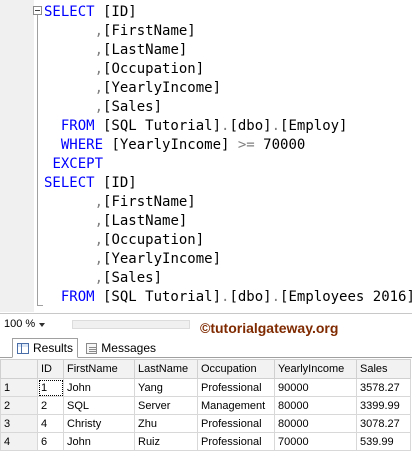 This screenshot has height=452, width=412. What do you see at coordinates (145, 50) in the screenshot?
I see `code-token: [LastName]` at bounding box center [145, 50].